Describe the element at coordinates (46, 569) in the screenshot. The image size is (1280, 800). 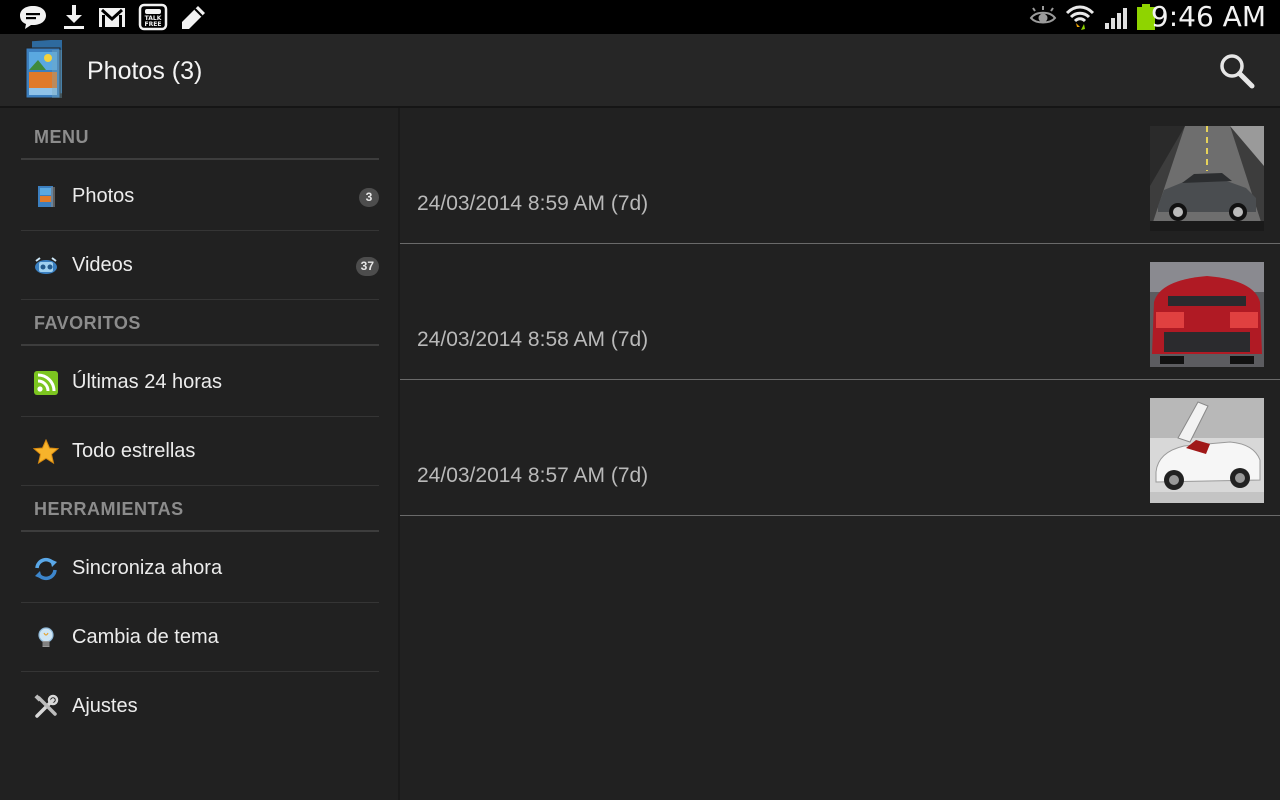
I see `sync-icon` at that location.